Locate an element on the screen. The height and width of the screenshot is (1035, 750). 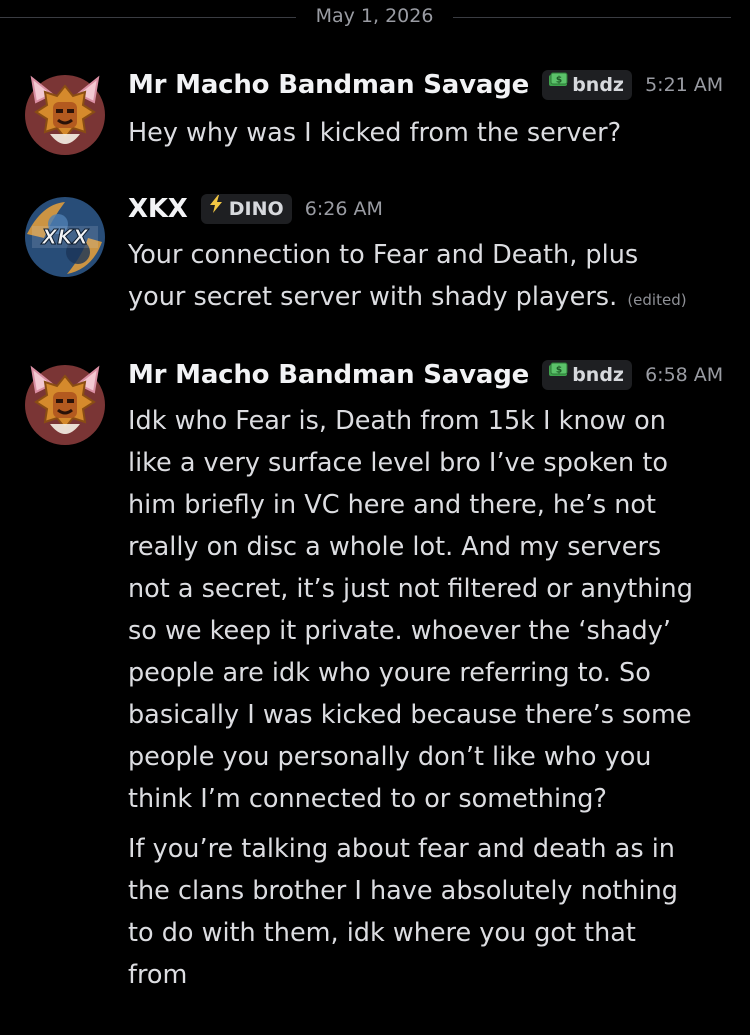
message-header: Mr Macho Bandman Savage $ bndz 5:21 AM is located at coordinates (425, 90).